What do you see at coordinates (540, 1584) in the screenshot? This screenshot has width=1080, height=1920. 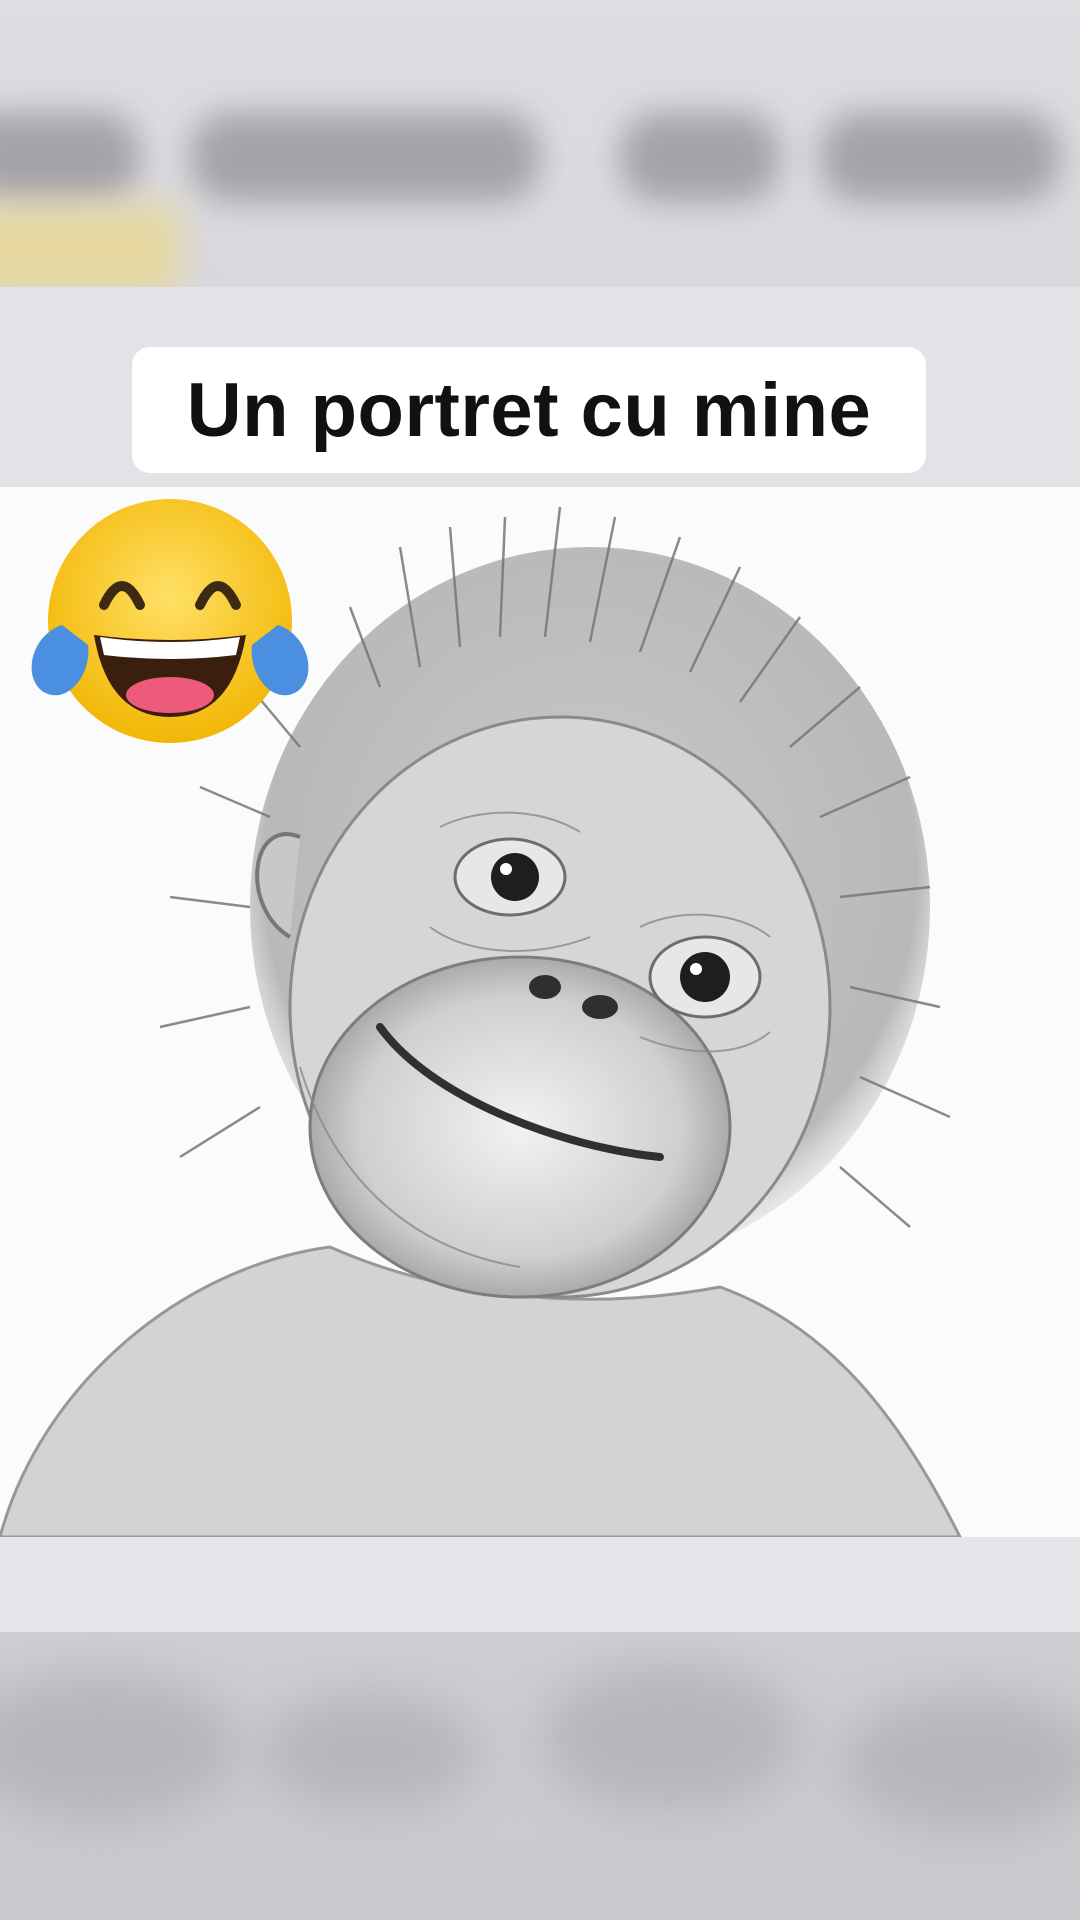 I see `meme-footer` at bounding box center [540, 1584].